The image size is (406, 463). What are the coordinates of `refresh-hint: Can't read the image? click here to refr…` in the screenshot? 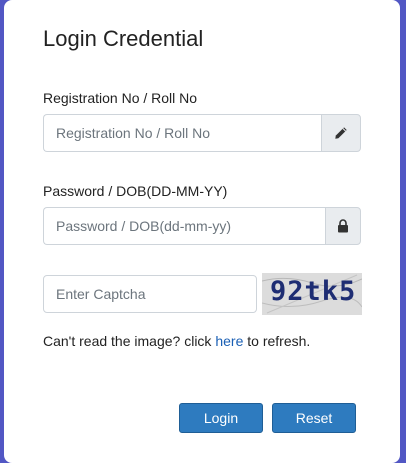 It's located at (176, 341).